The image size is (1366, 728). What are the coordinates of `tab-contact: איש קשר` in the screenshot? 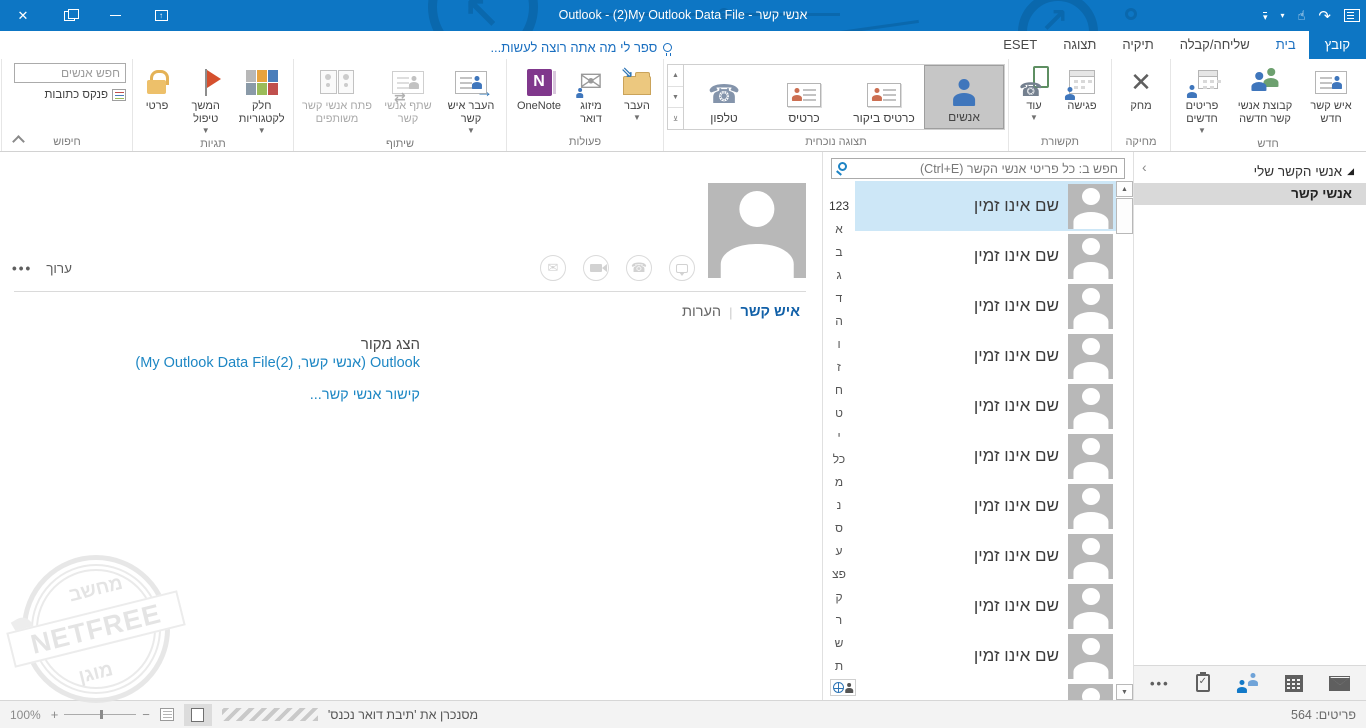 It's located at (770, 312).